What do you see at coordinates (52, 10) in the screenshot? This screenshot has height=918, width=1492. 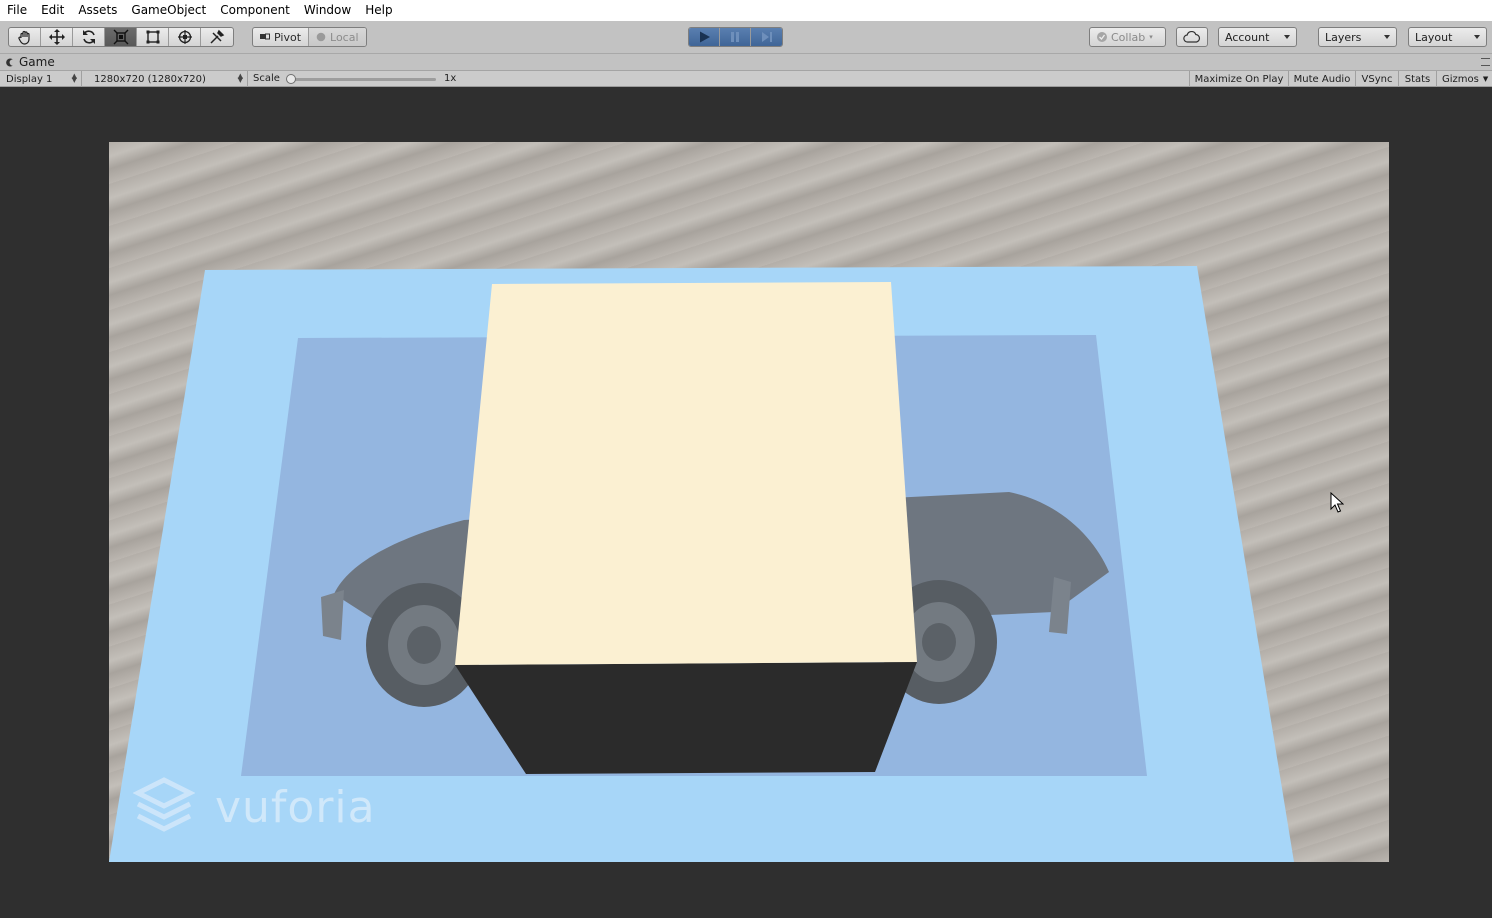 I see `menu-edit: Edit` at bounding box center [52, 10].